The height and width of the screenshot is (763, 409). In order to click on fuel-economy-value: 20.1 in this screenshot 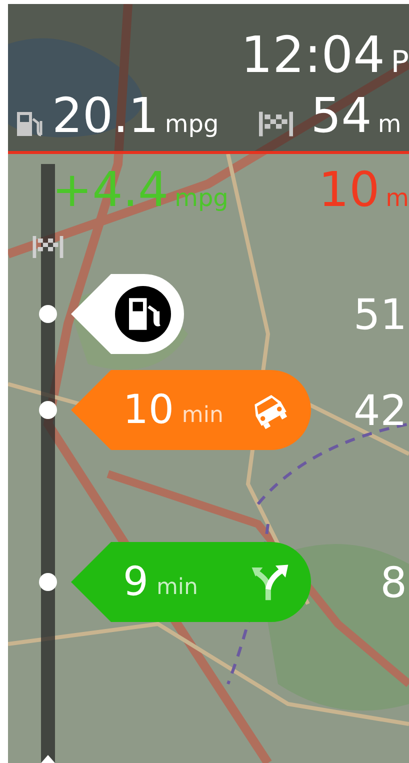, I will do `click(105, 116)`.